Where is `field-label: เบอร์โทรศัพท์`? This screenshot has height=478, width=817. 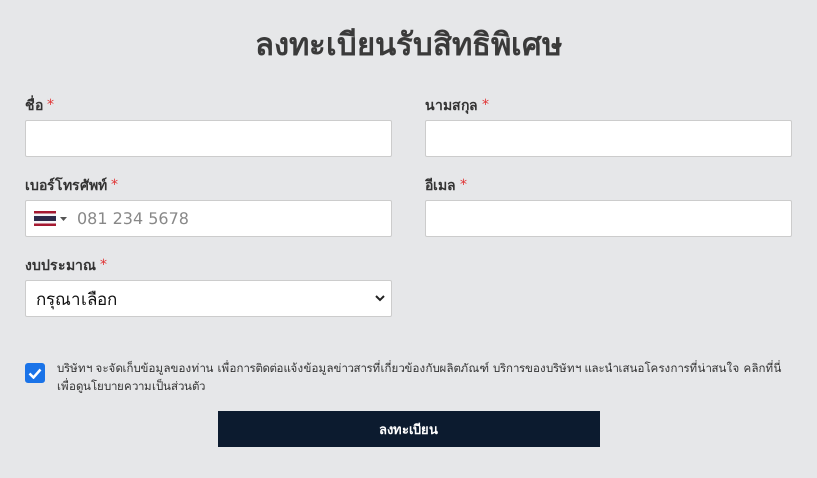 field-label: เบอร์โทรศัพท์ is located at coordinates (66, 186).